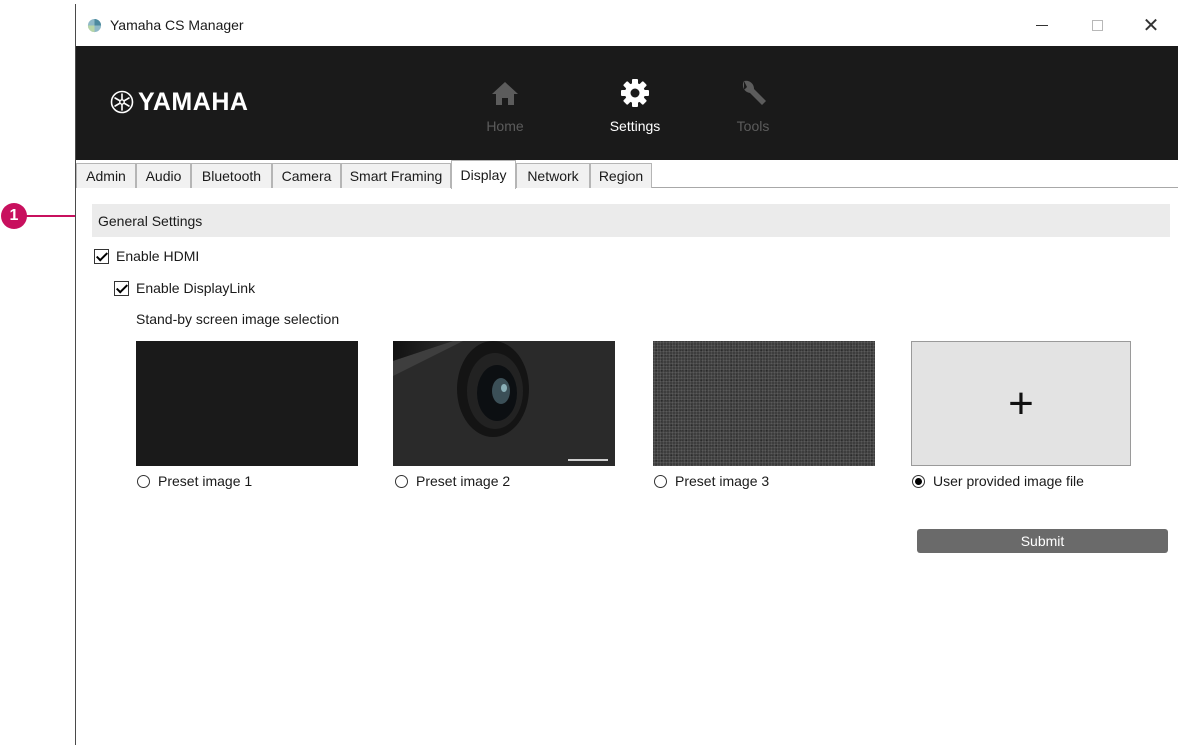 This screenshot has width=1178, height=745. I want to click on nav-tools: Tools, so click(753, 103).